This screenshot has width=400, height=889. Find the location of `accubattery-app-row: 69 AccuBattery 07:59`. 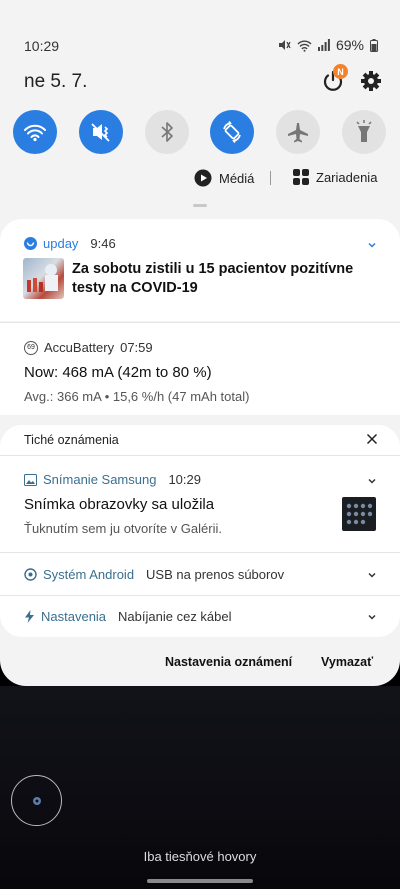

accubattery-app-row: 69 AccuBattery 07:59 is located at coordinates (88, 347).